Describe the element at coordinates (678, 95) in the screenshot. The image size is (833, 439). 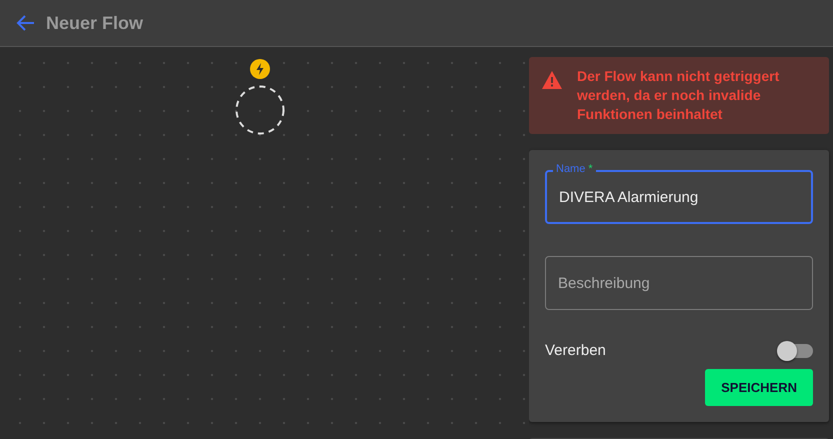
I see `error-message: Der Flow kann nicht getriggert werden, da er noch invalide Funktionen beinhaltet` at that location.